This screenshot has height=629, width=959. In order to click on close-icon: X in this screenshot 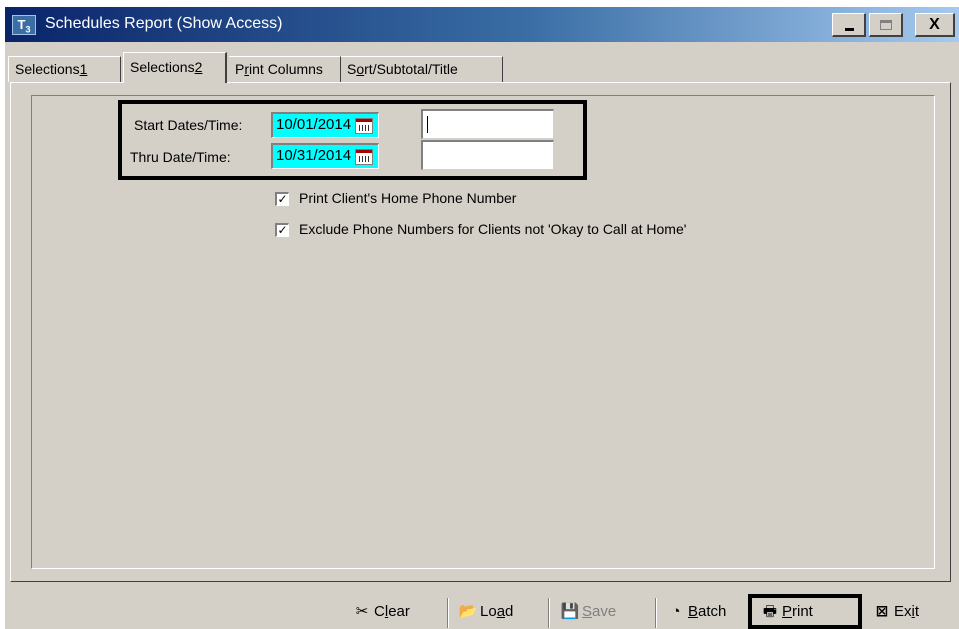, I will do `click(934, 24)`.